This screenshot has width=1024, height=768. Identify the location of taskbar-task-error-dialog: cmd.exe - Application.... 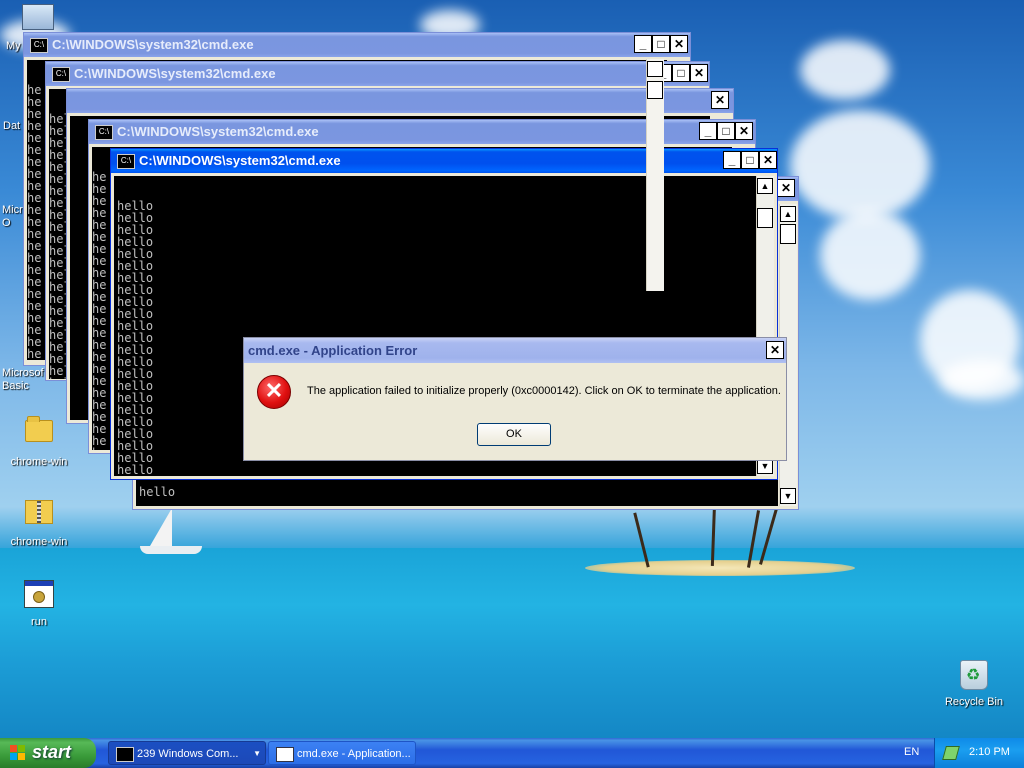
(342, 753).